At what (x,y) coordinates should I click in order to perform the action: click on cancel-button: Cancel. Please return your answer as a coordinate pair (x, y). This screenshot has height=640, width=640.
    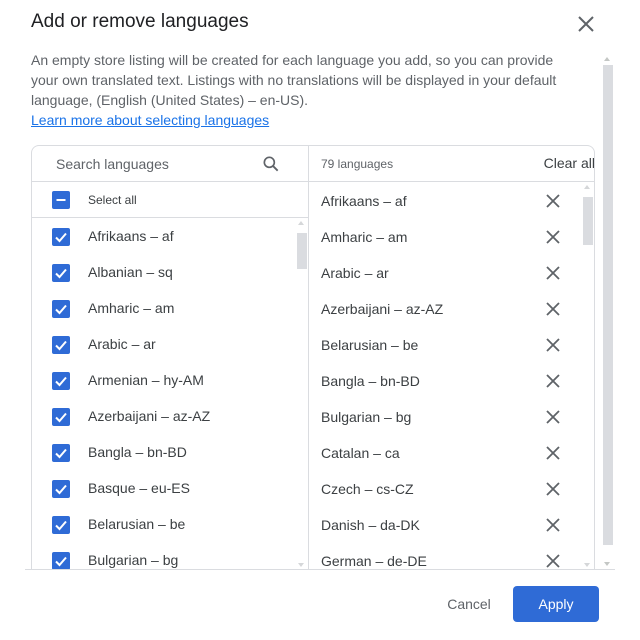
    Looking at the image, I should click on (469, 604).